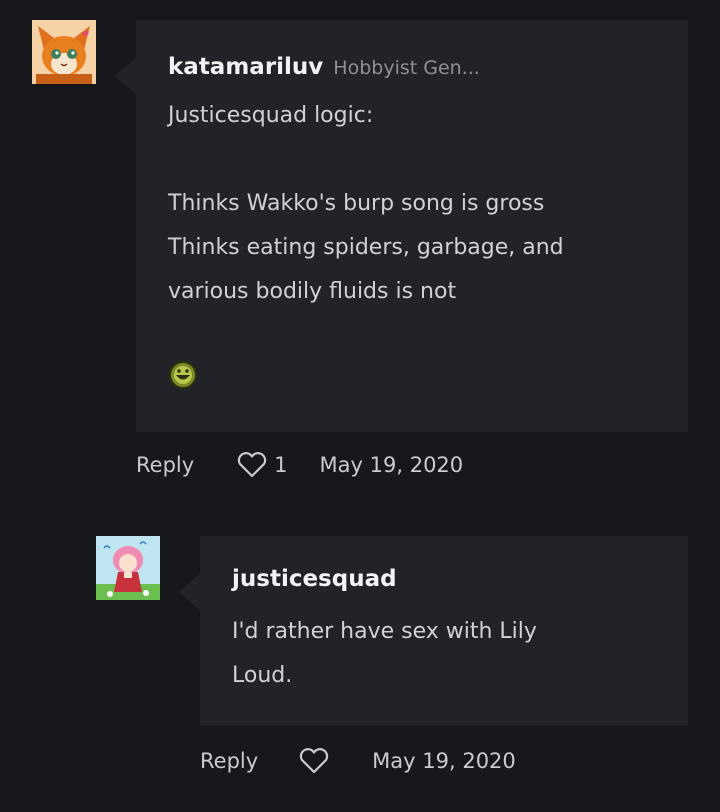 The image size is (720, 812). I want to click on comment-text: I'd rather have sex with Lily Loud., so click(384, 653).